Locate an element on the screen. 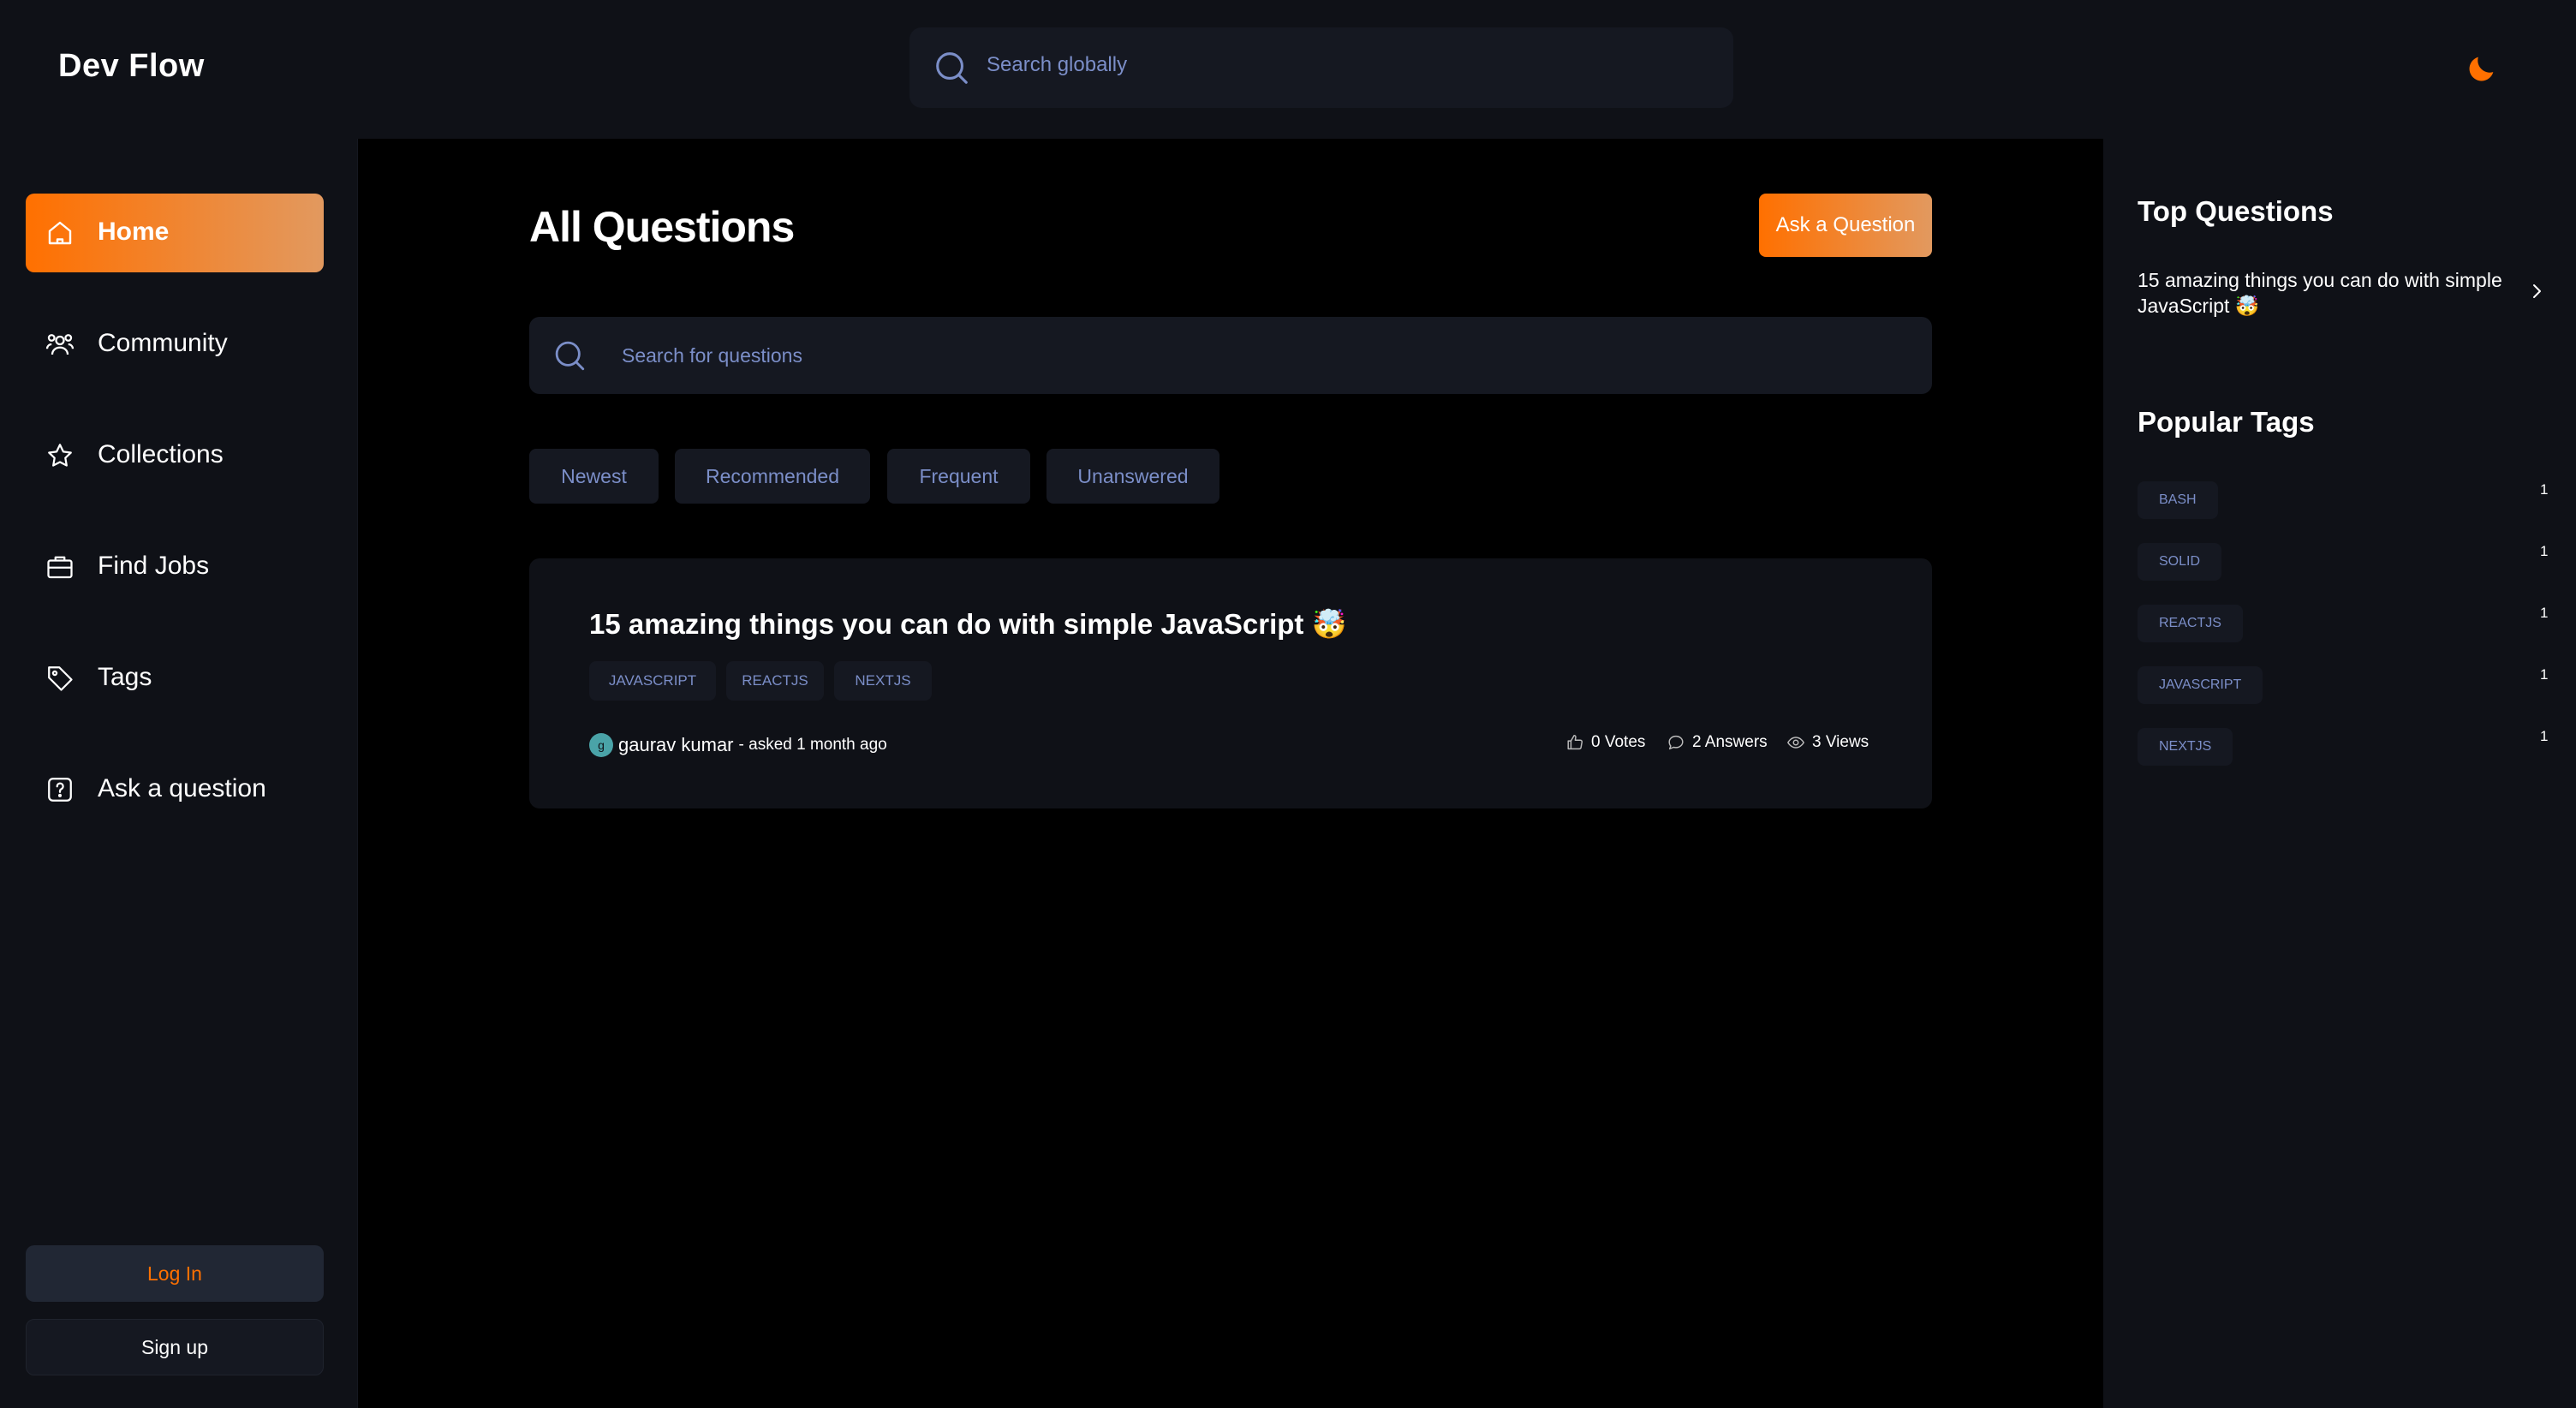  home-icon is located at coordinates (60, 233).